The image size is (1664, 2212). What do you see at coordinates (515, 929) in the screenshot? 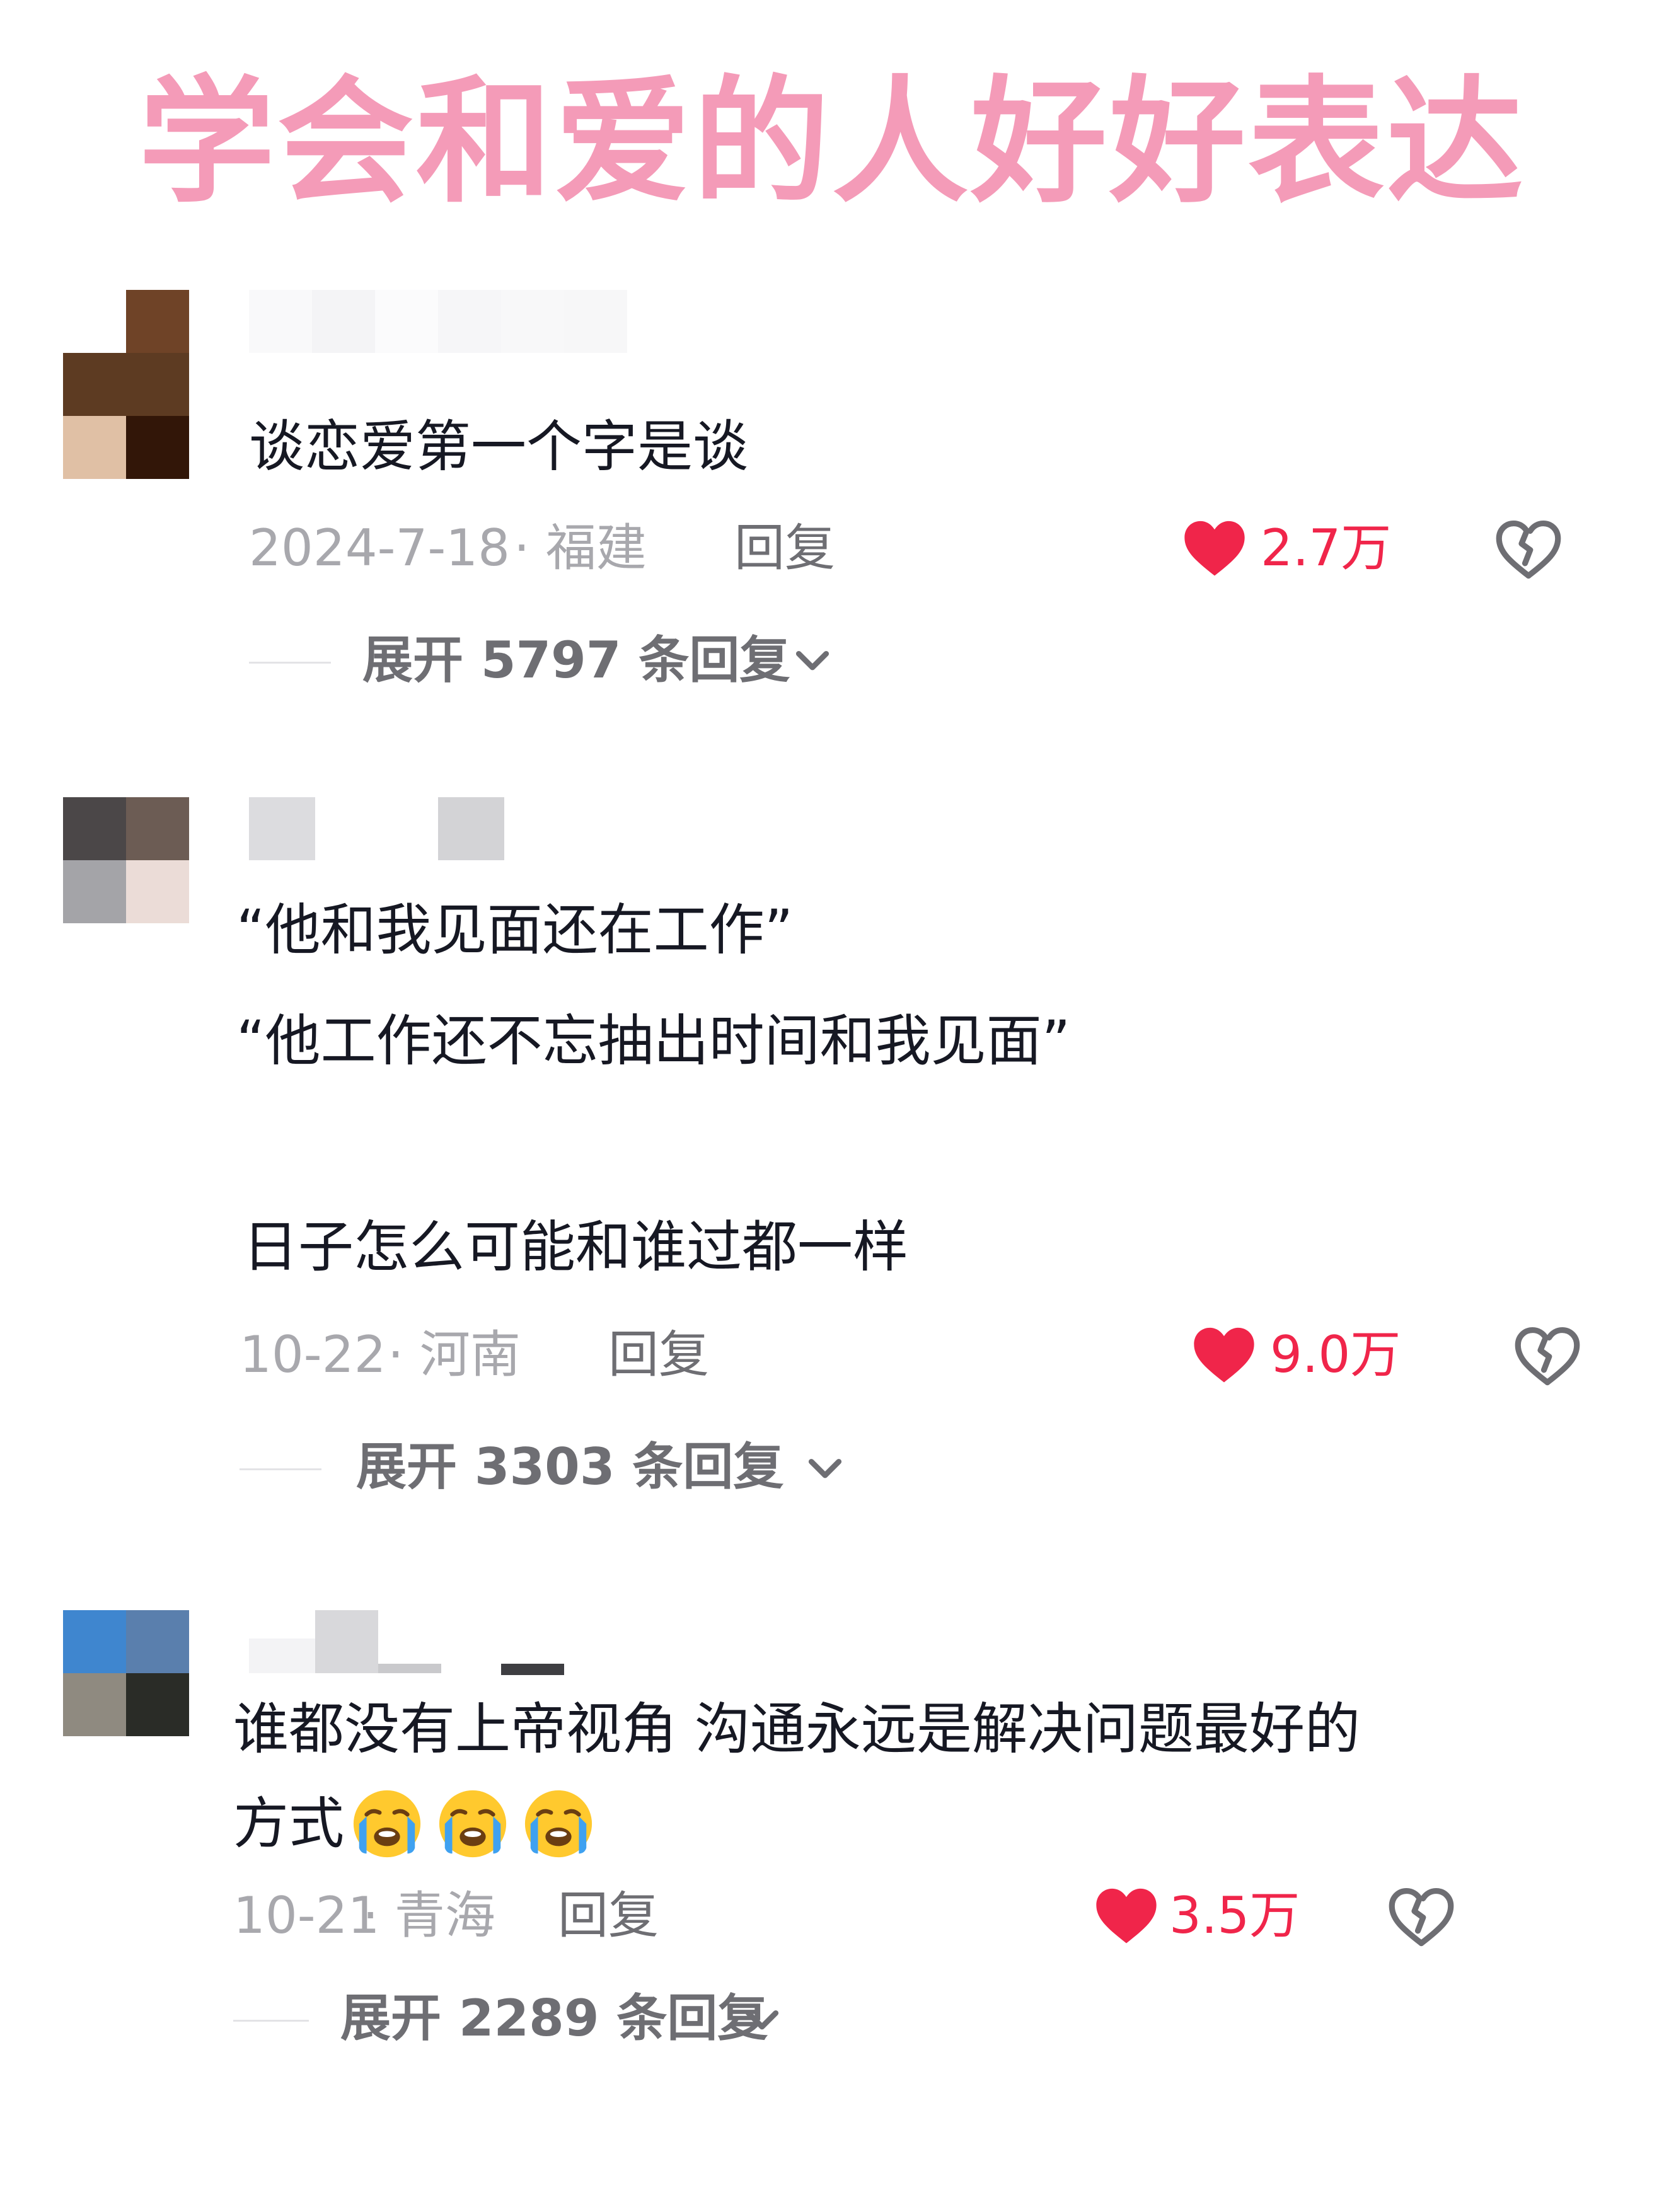
I see `comment-text: “他和我见面还在工作”` at bounding box center [515, 929].